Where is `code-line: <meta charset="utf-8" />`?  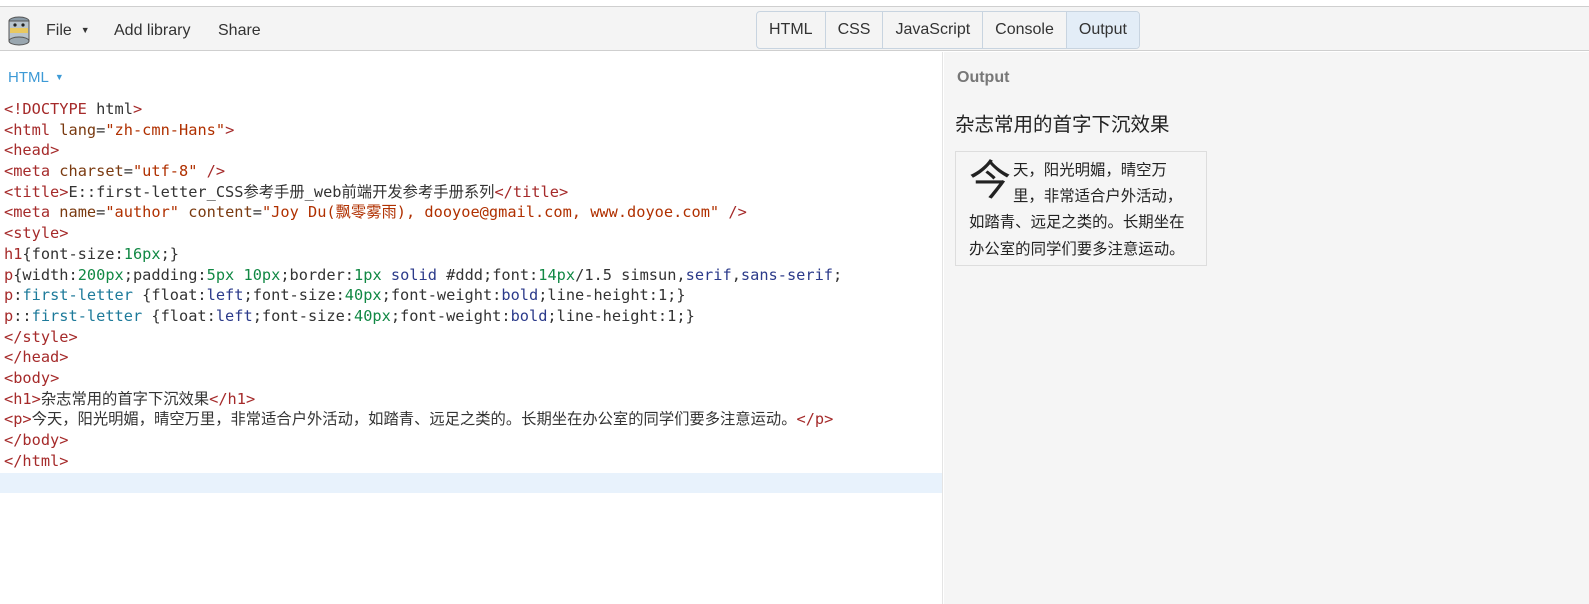
code-line: <meta charset="utf-8" /> is located at coordinates (423, 171).